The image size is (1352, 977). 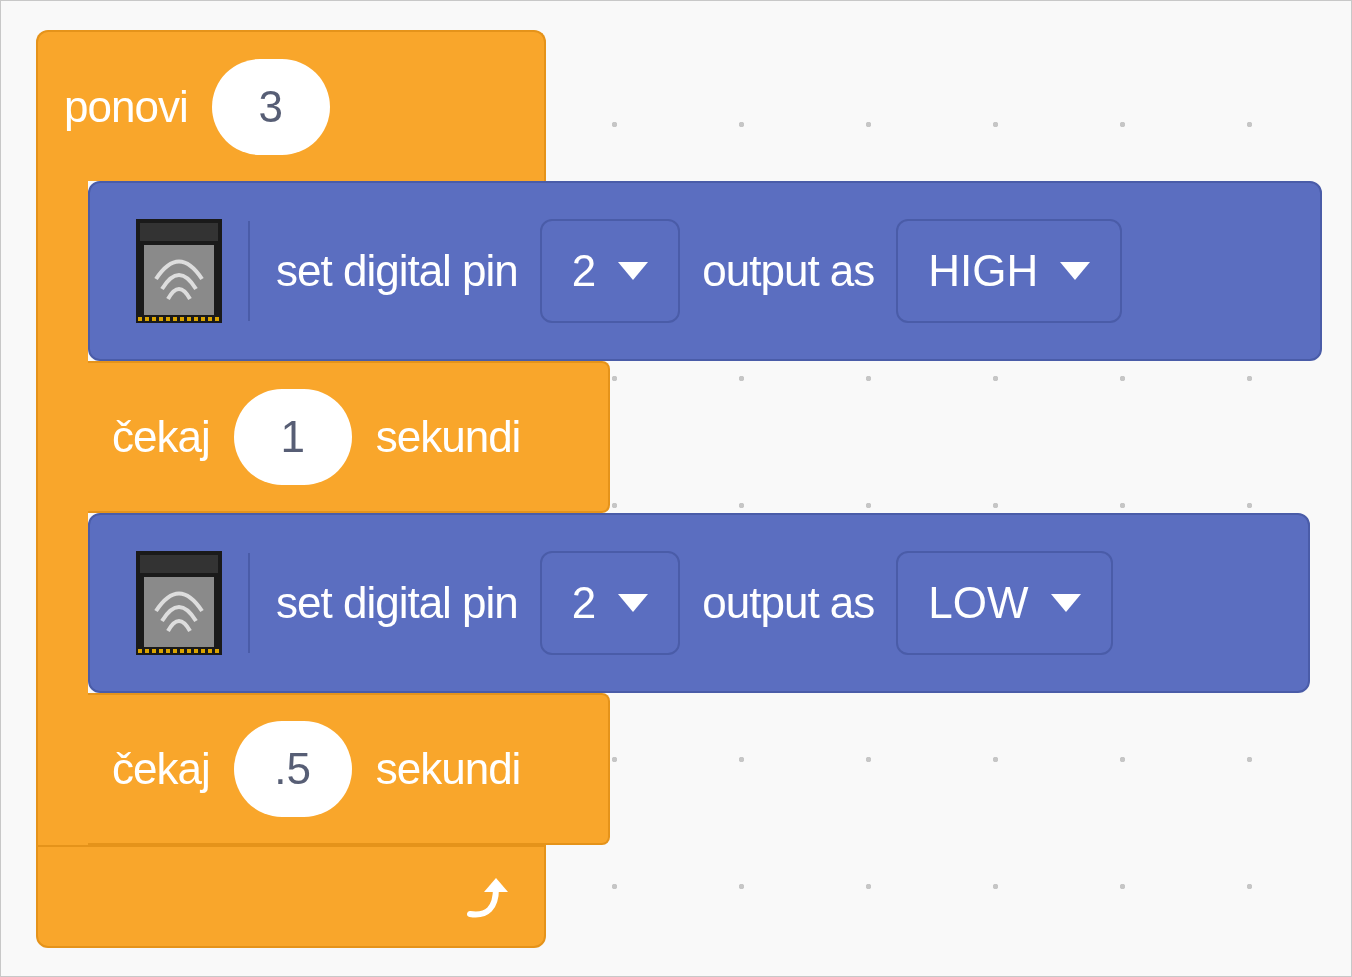 I want to click on wait-block: čekaj .5 sekundi, so click(x=349, y=769).